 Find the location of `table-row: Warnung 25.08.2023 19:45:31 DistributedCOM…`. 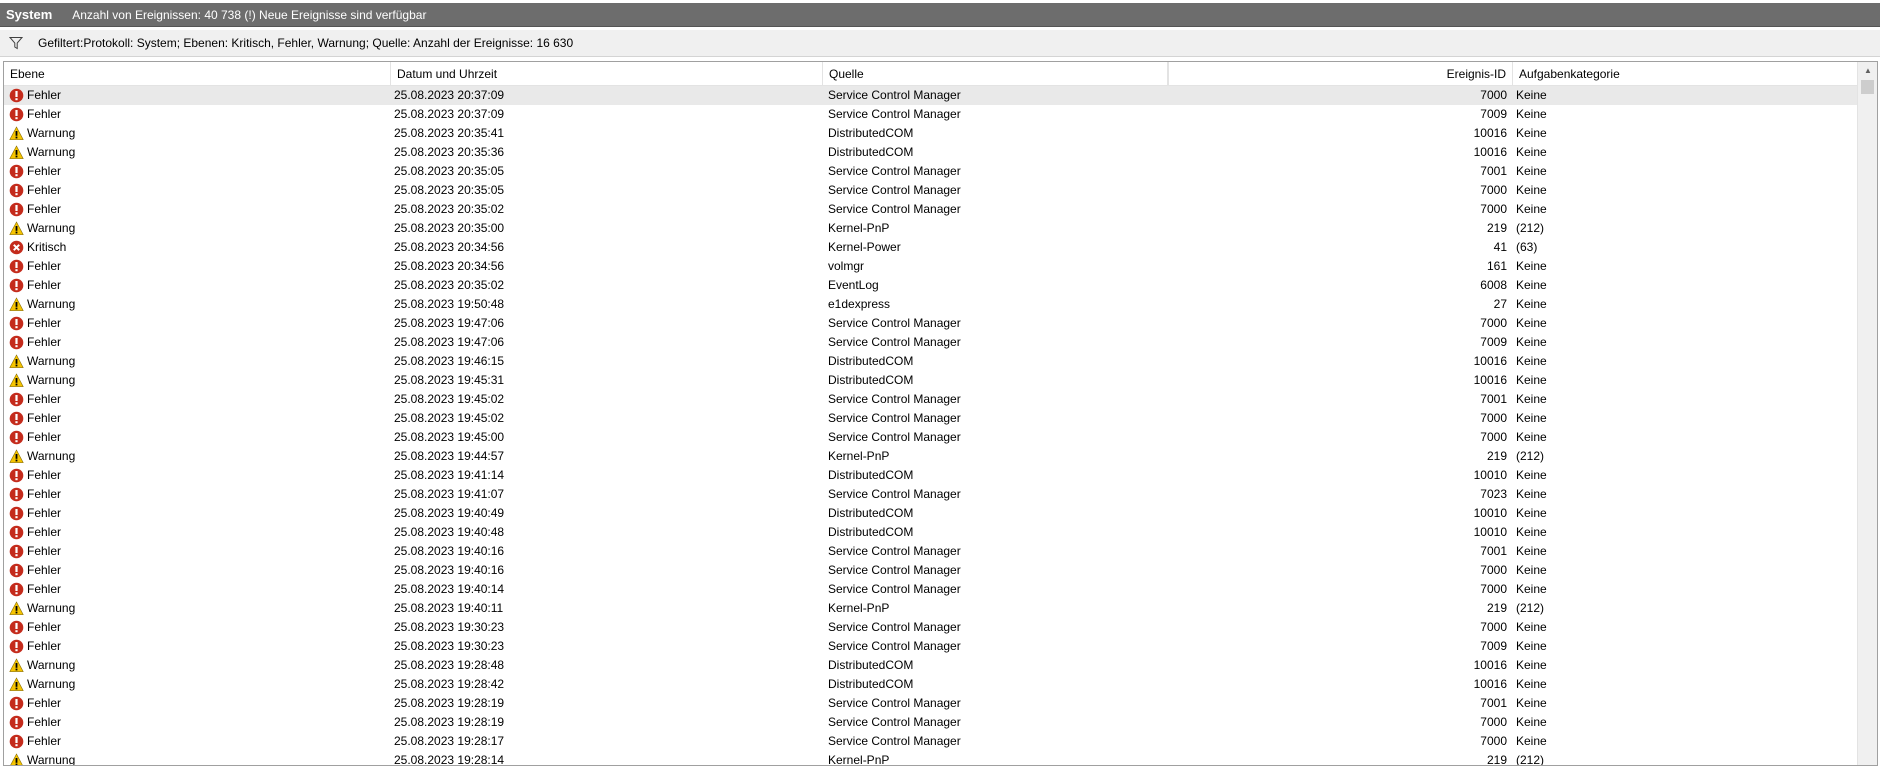

table-row: Warnung 25.08.2023 19:45:31 DistributedCOM… is located at coordinates (930, 380).